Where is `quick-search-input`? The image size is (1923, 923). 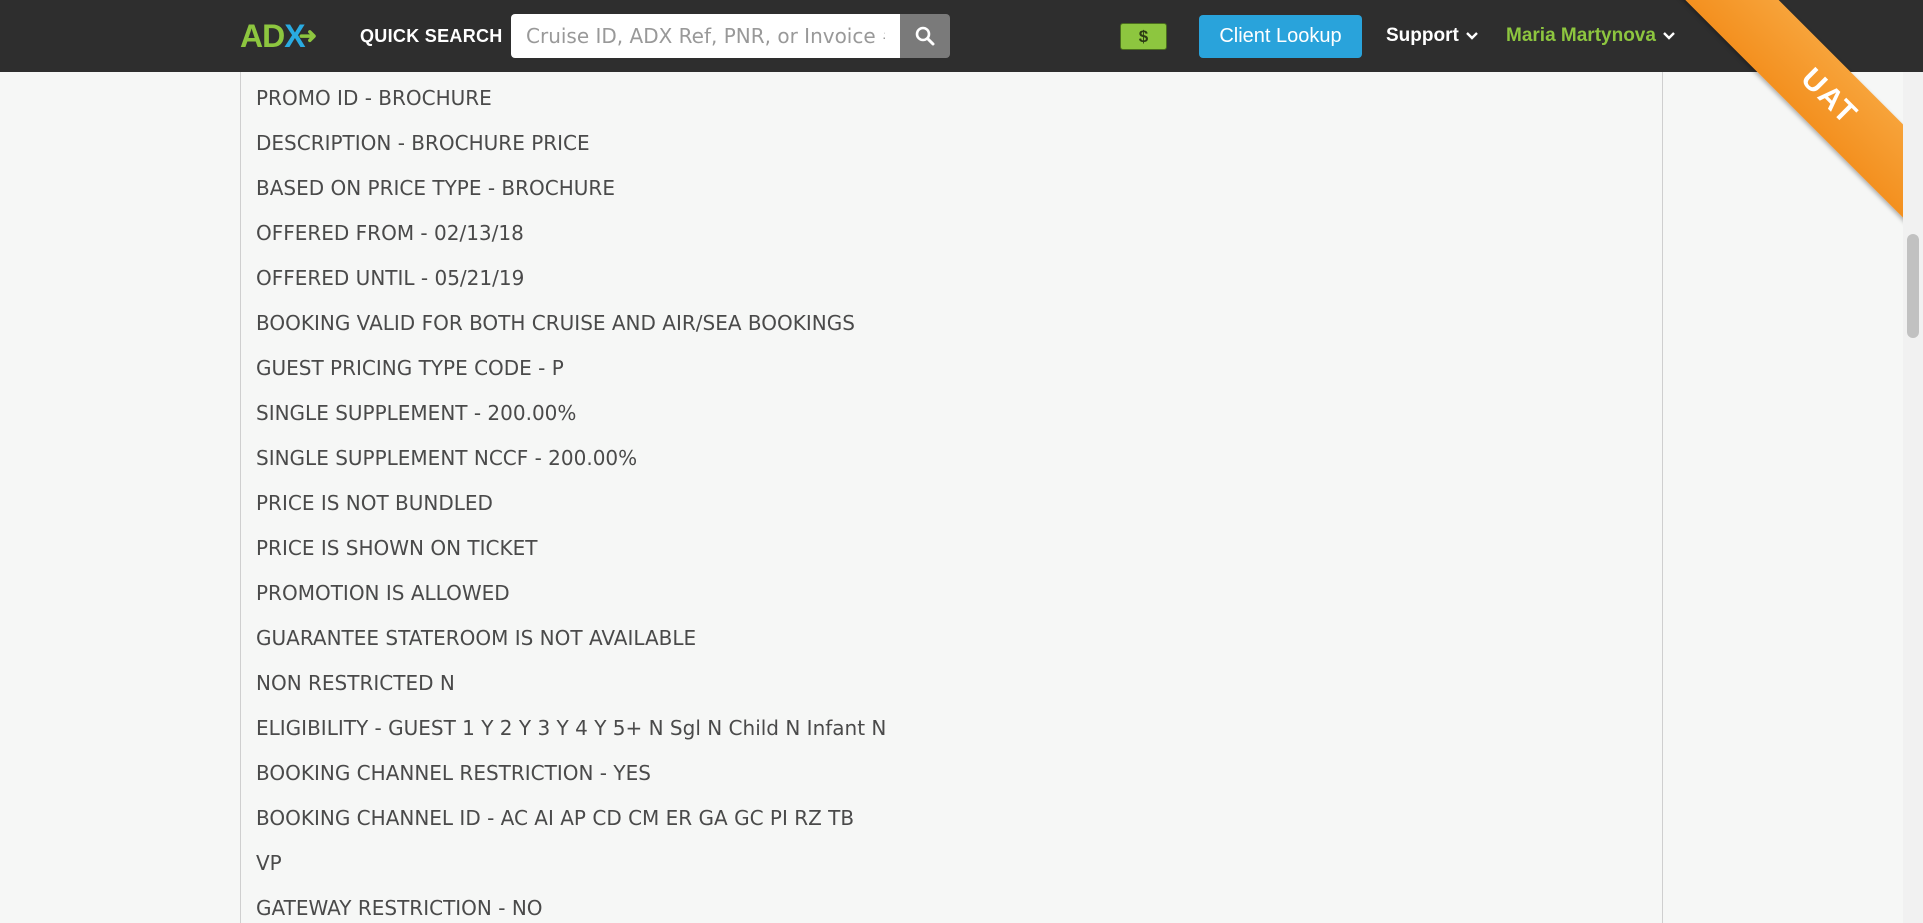
quick-search-input is located at coordinates (705, 36).